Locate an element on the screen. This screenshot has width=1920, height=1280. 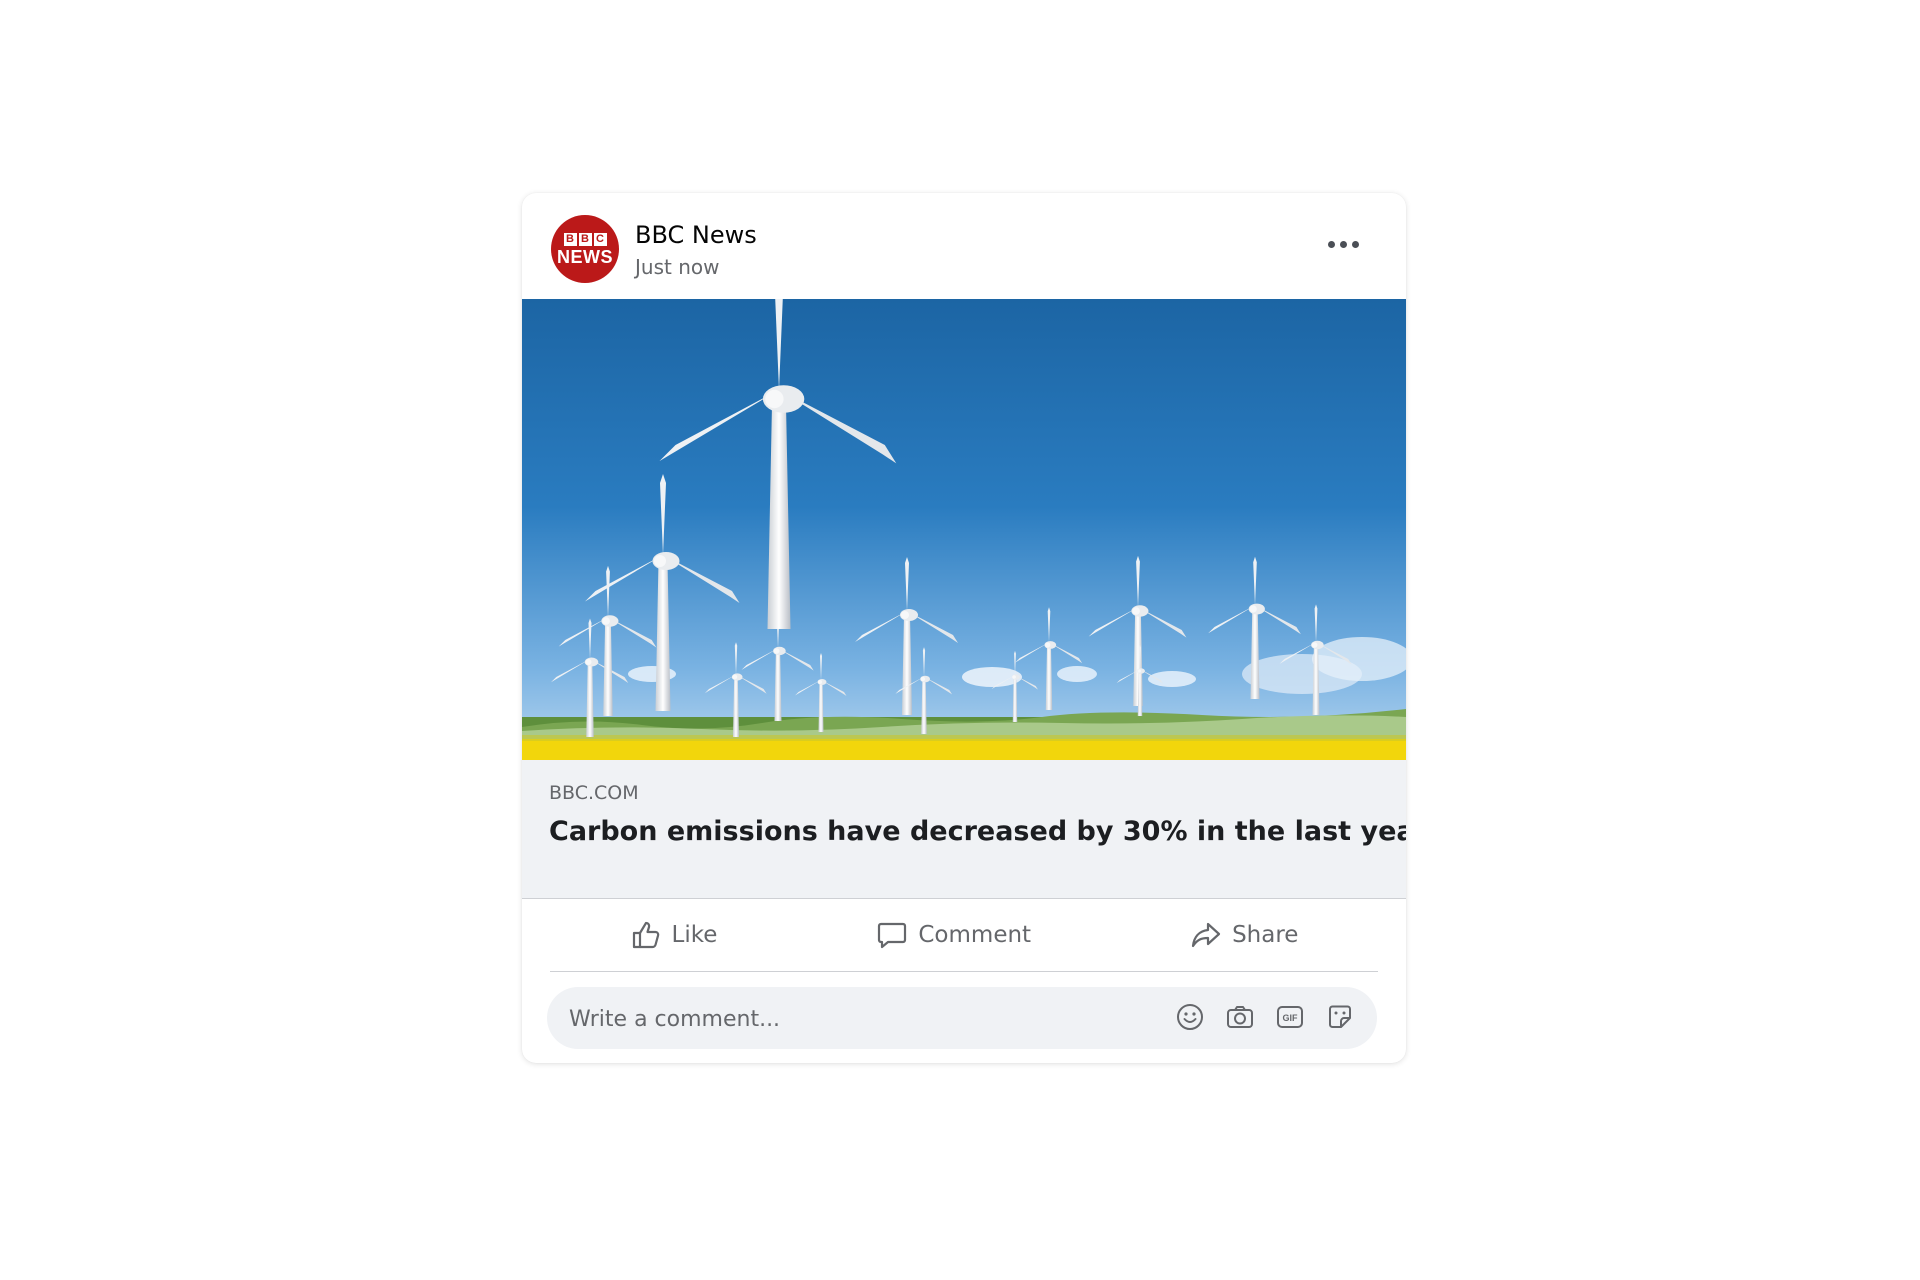
comment-button: Comment is located at coordinates (953, 935).